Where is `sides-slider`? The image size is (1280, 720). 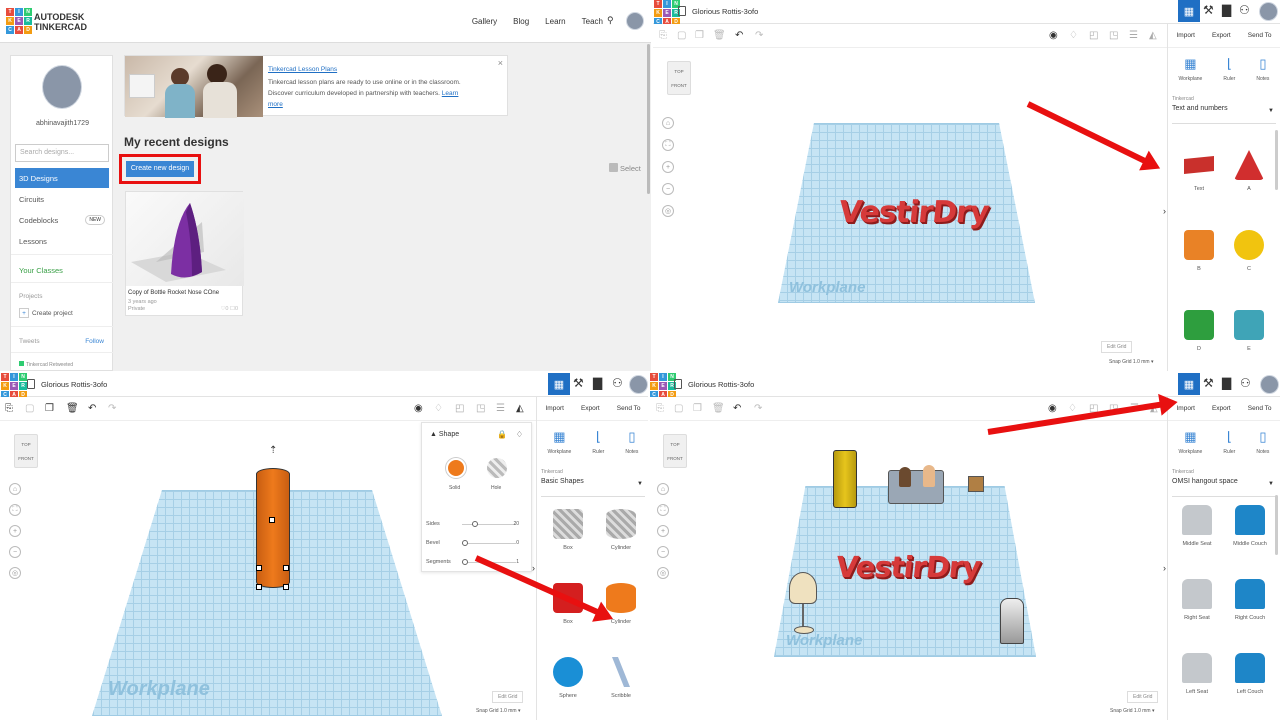
sides-slider is located at coordinates (489, 524).